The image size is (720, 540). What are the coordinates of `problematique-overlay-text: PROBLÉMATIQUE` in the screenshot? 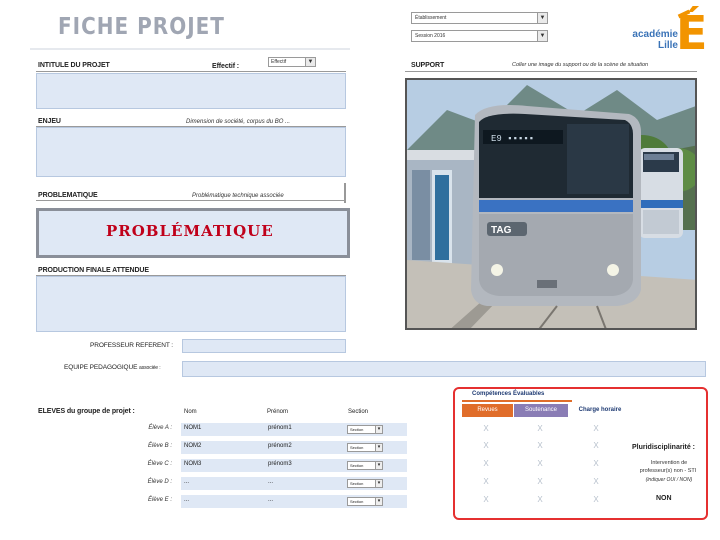 It's located at (190, 231).